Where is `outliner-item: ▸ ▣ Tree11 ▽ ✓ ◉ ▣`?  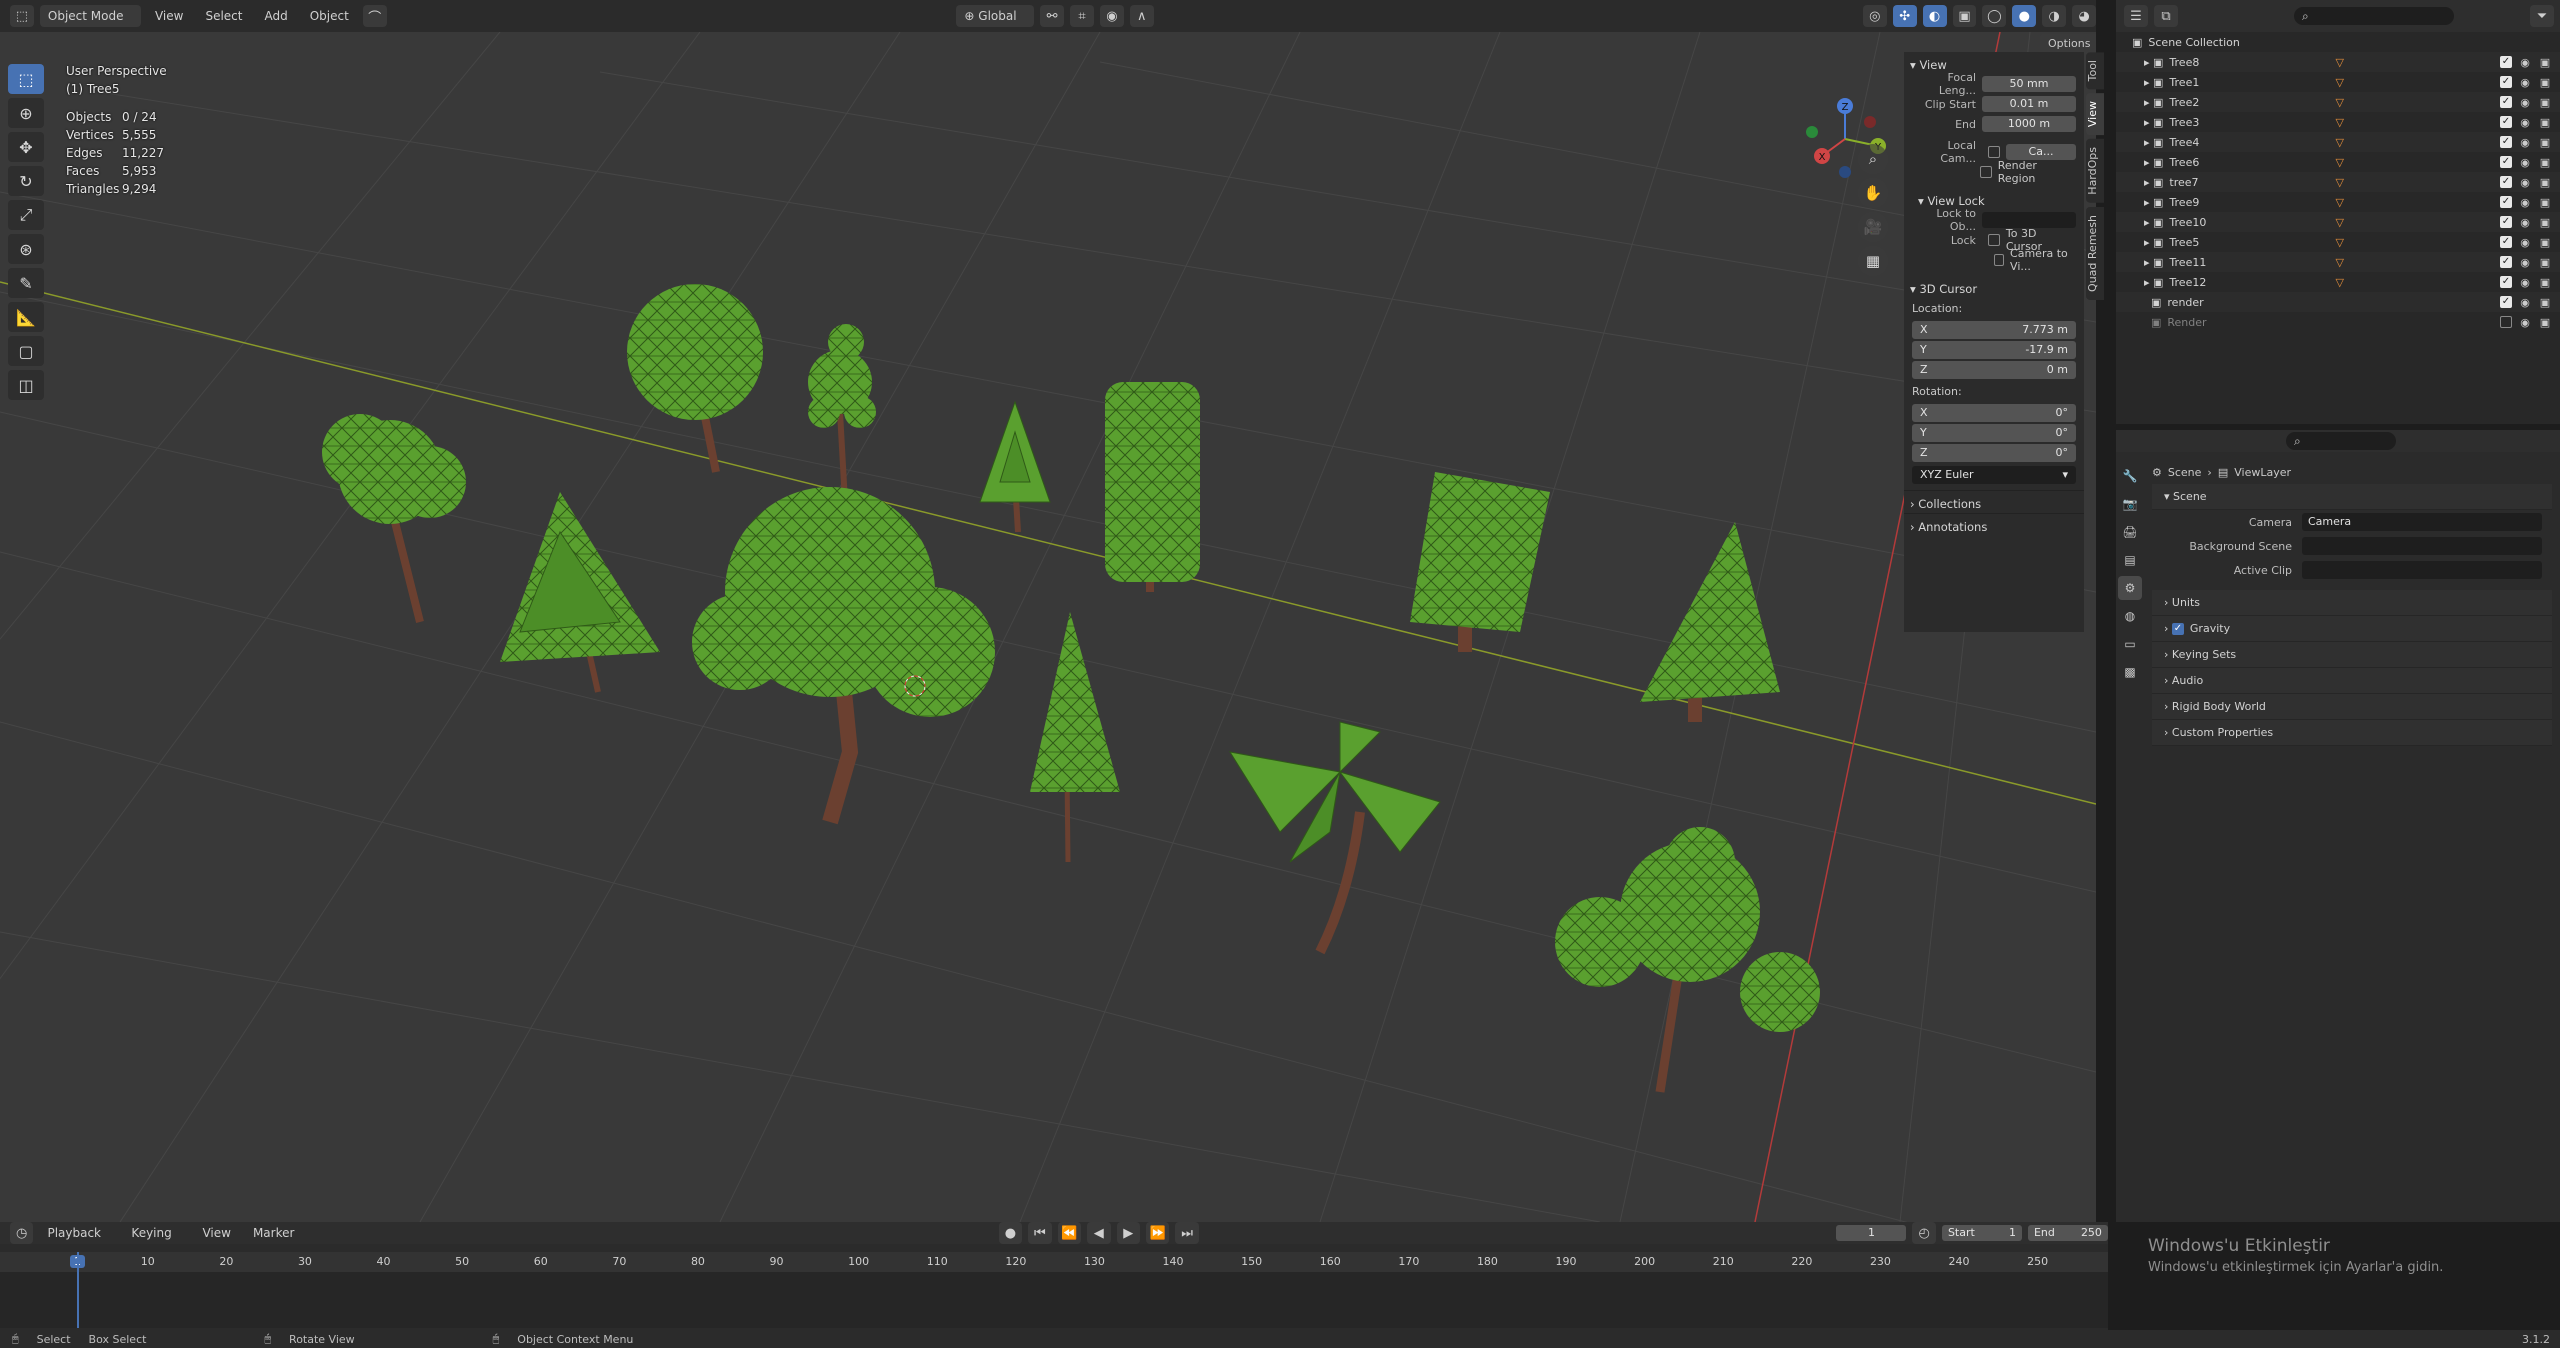
outliner-item: ▸ ▣ Tree11 ▽ ✓ ◉ ▣ is located at coordinates (2338, 262).